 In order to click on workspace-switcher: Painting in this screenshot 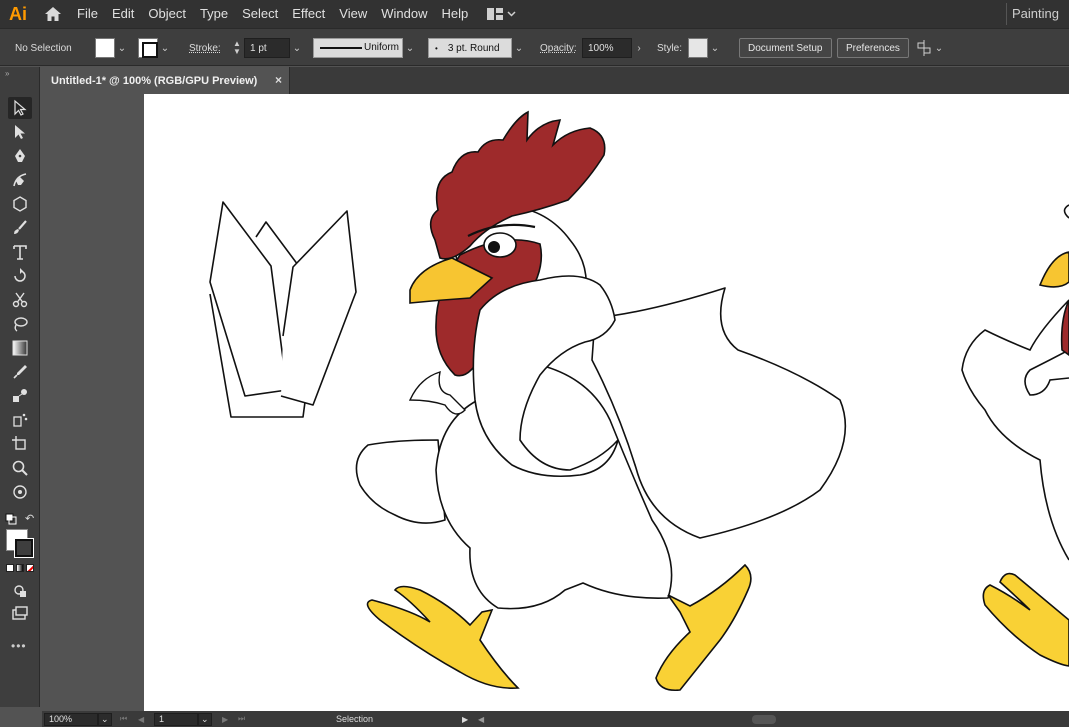, I will do `click(1035, 14)`.